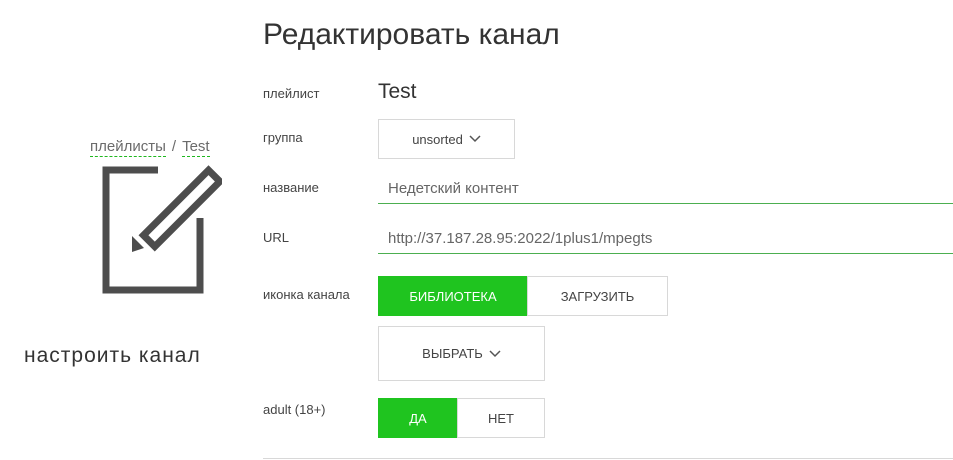  I want to click on page-title: Редактировать канал, so click(411, 34).